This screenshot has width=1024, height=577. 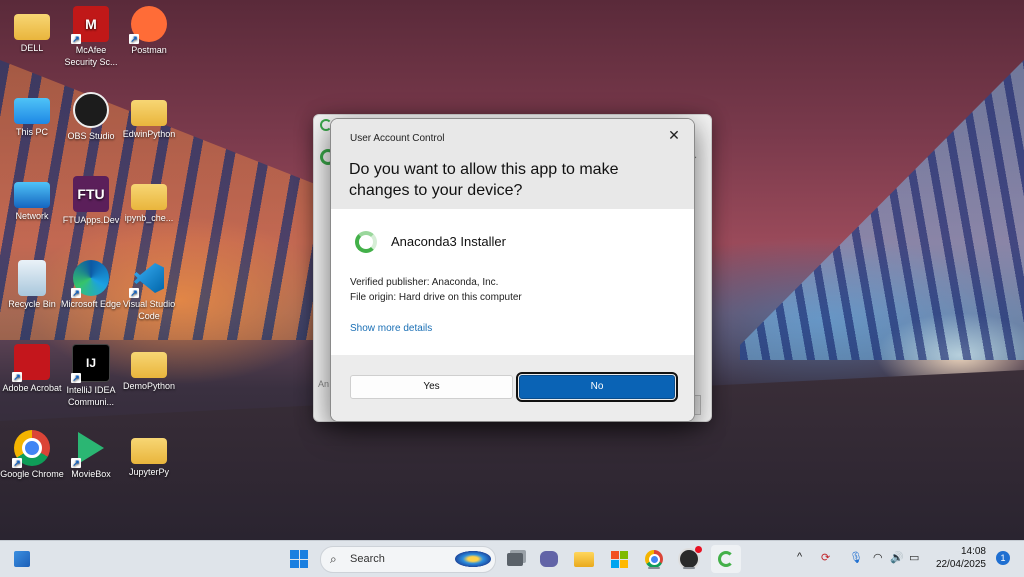 What do you see at coordinates (391, 328) in the screenshot?
I see `show-more-details-link: Show more details` at bounding box center [391, 328].